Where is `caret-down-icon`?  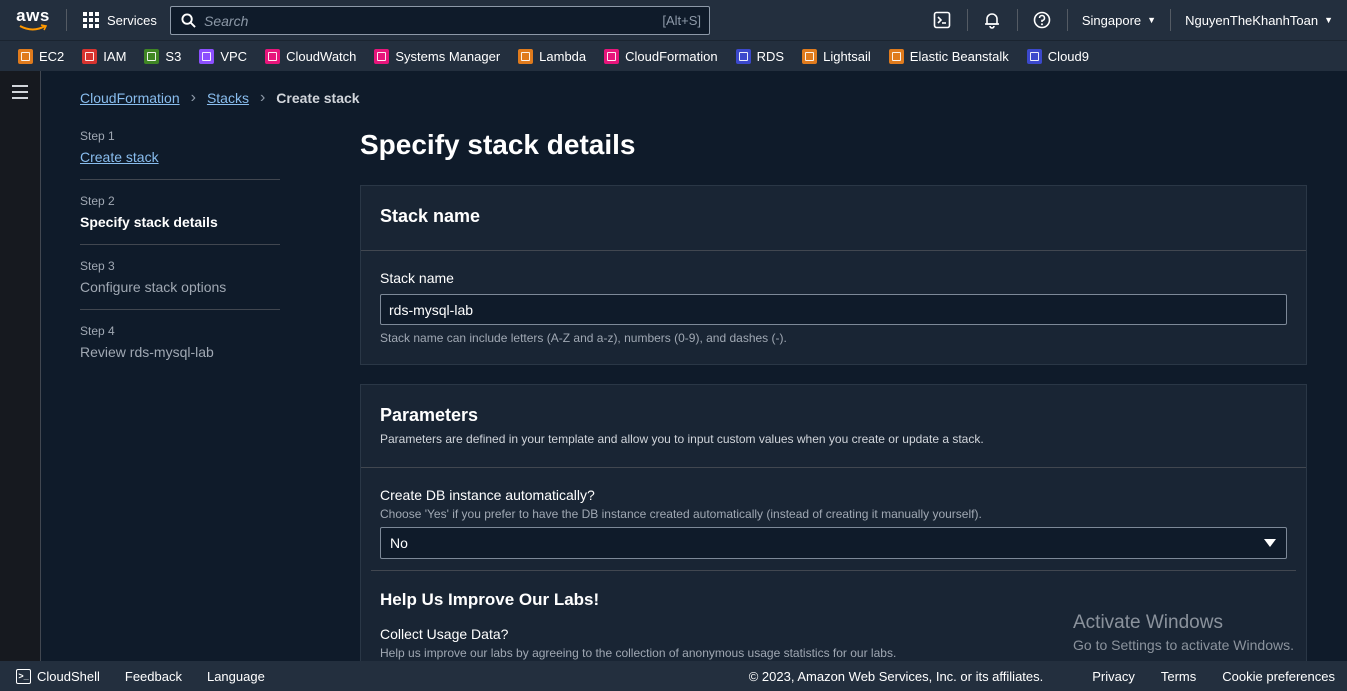
caret-down-icon is located at coordinates (1270, 543).